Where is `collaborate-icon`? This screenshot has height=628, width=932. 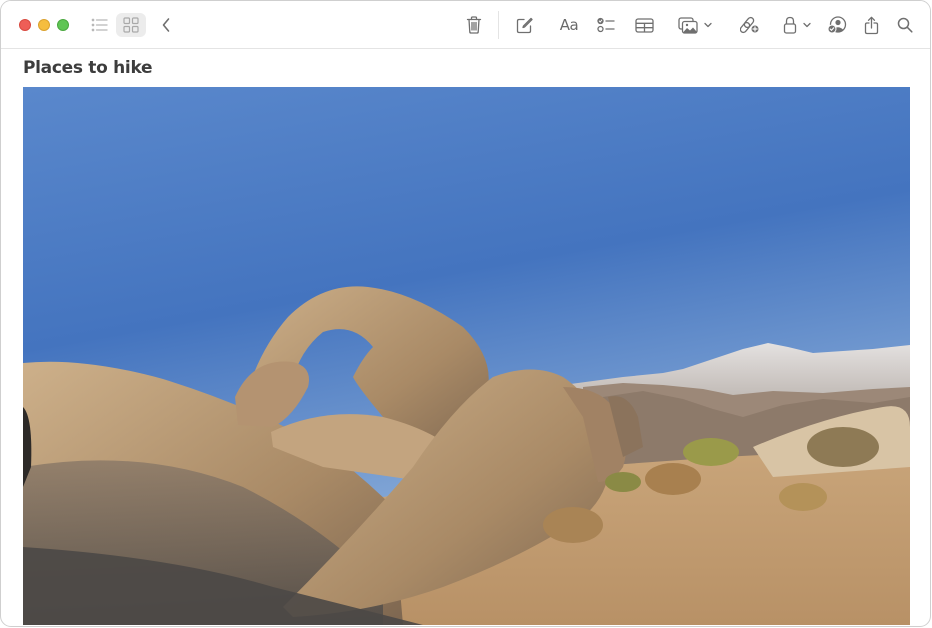 collaborate-icon is located at coordinates (837, 25).